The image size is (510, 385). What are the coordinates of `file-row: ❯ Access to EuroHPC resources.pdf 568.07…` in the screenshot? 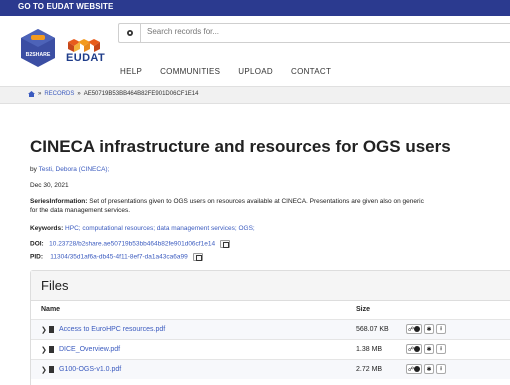 It's located at (270, 329).